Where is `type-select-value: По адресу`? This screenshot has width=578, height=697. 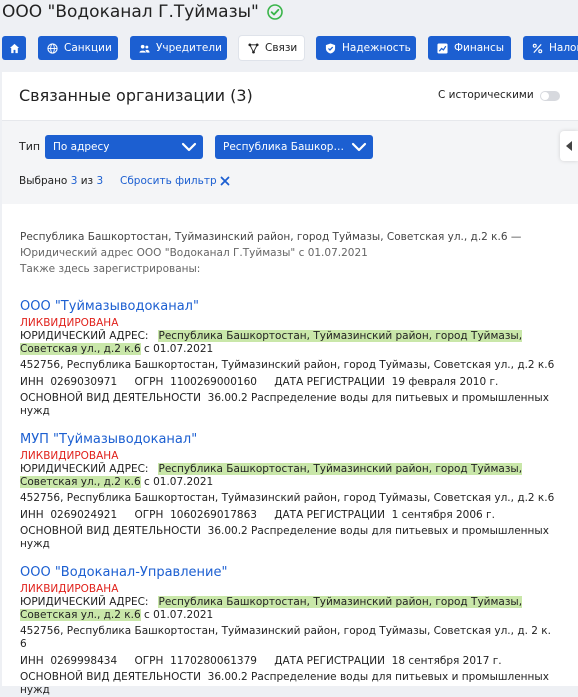 type-select-value: По адресу is located at coordinates (81, 147).